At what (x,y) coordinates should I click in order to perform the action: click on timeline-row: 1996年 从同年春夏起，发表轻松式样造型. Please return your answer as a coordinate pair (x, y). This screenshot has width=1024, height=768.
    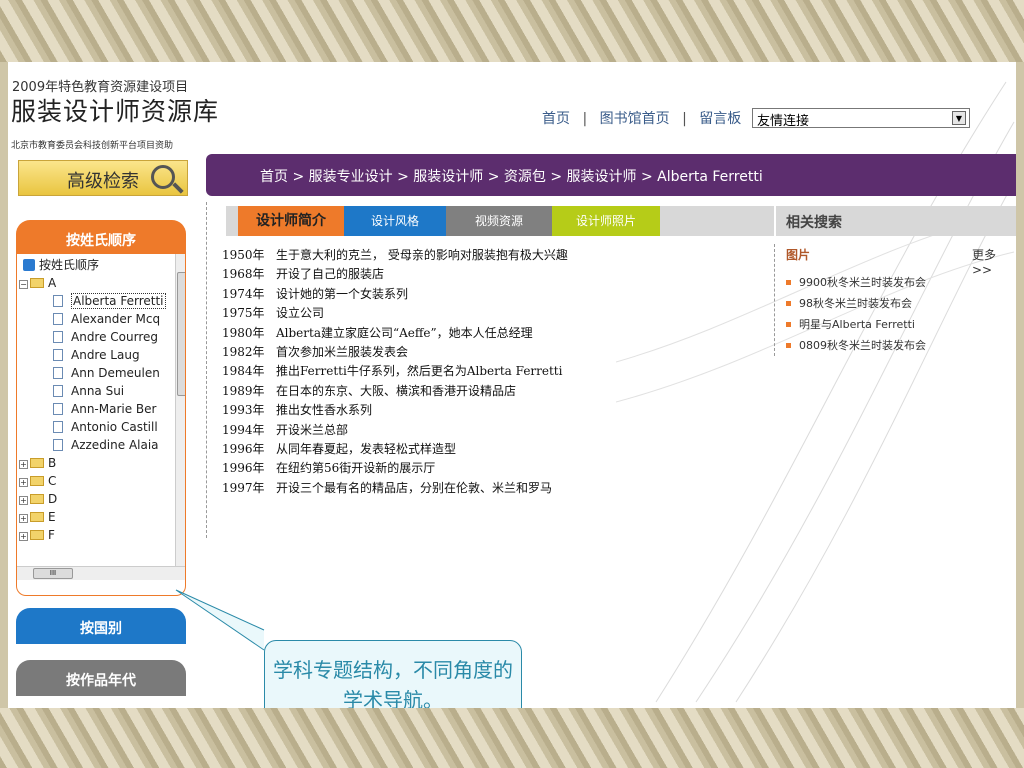
    Looking at the image, I should click on (395, 449).